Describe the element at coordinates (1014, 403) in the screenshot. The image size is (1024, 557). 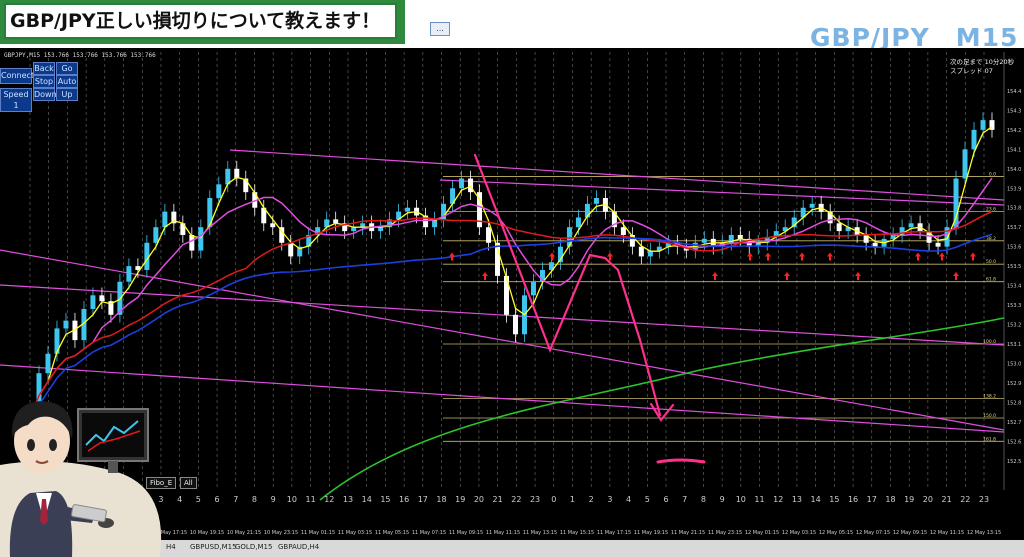
I see `price-tick-label: 152.8` at that location.